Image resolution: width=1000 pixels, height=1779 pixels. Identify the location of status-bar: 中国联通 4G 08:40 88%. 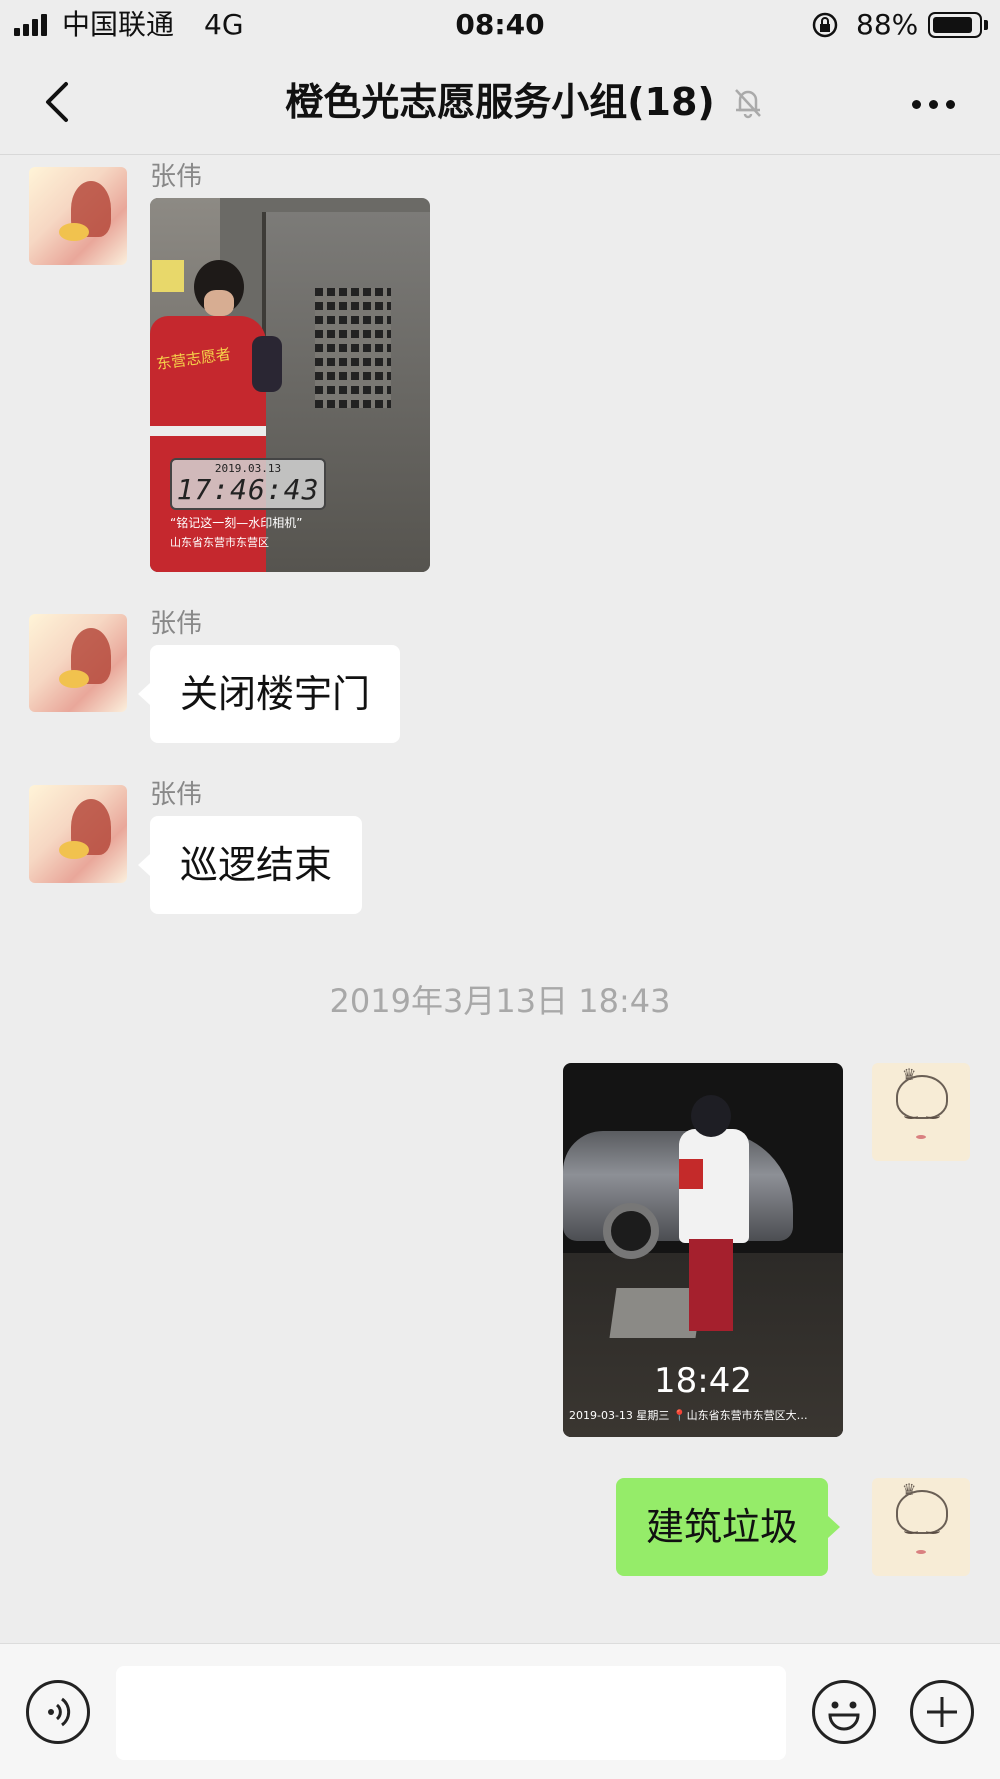
(500, 25).